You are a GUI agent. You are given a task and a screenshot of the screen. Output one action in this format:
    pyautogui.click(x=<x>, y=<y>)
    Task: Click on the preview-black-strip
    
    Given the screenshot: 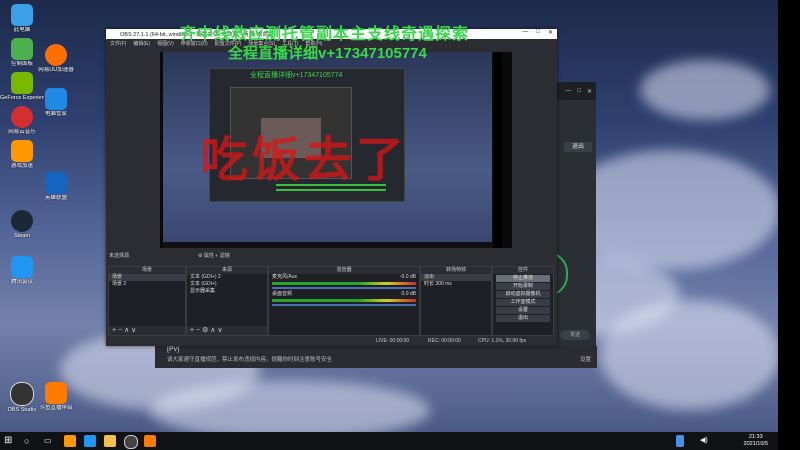 What is the action you would take?
    pyautogui.click(x=498, y=150)
    